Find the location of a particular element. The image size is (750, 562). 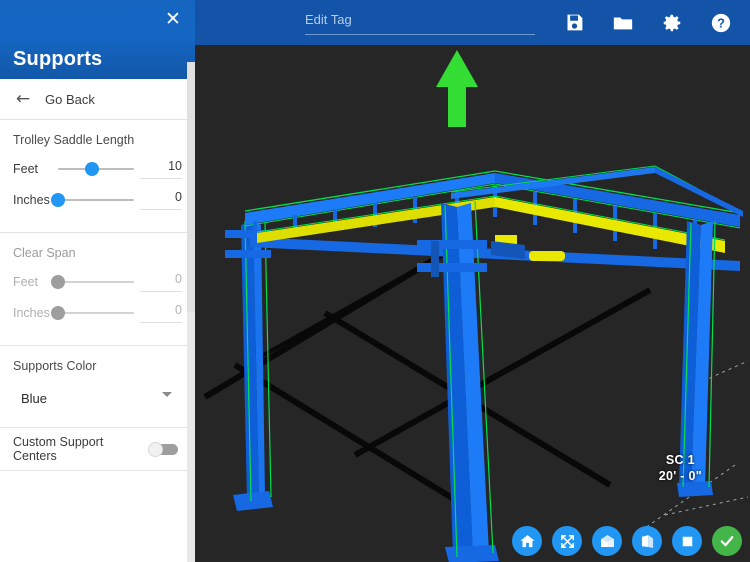

custom-support-centers-toggle is located at coordinates (163, 449).